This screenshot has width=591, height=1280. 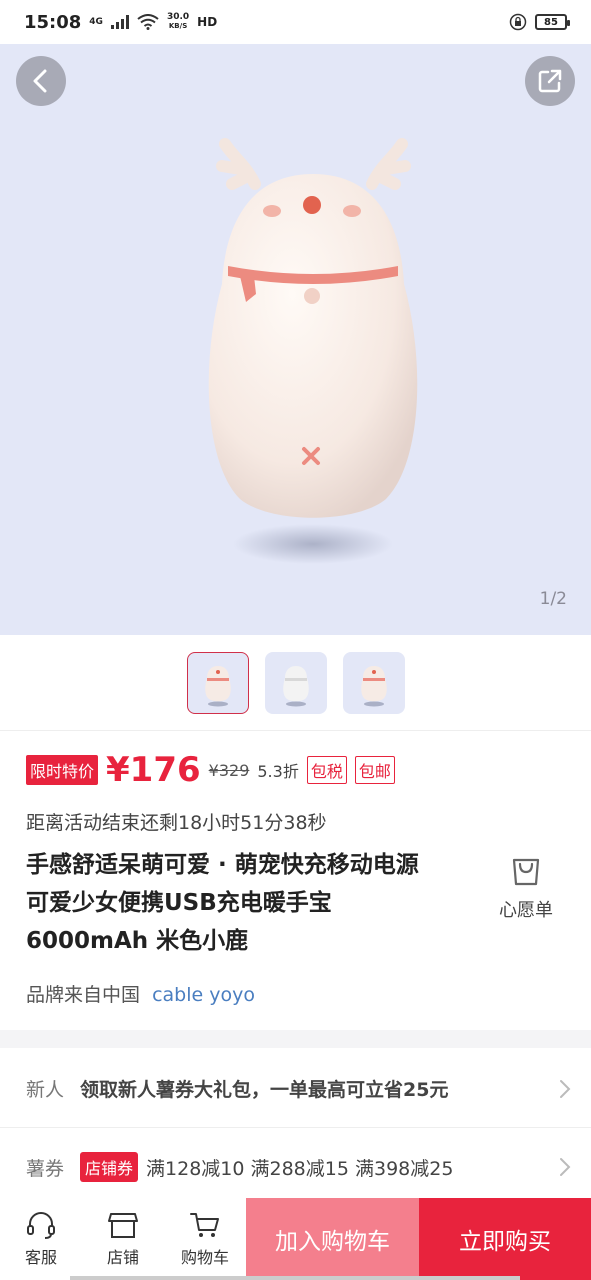 I want to click on shopping-bag-icon, so click(x=526, y=872).